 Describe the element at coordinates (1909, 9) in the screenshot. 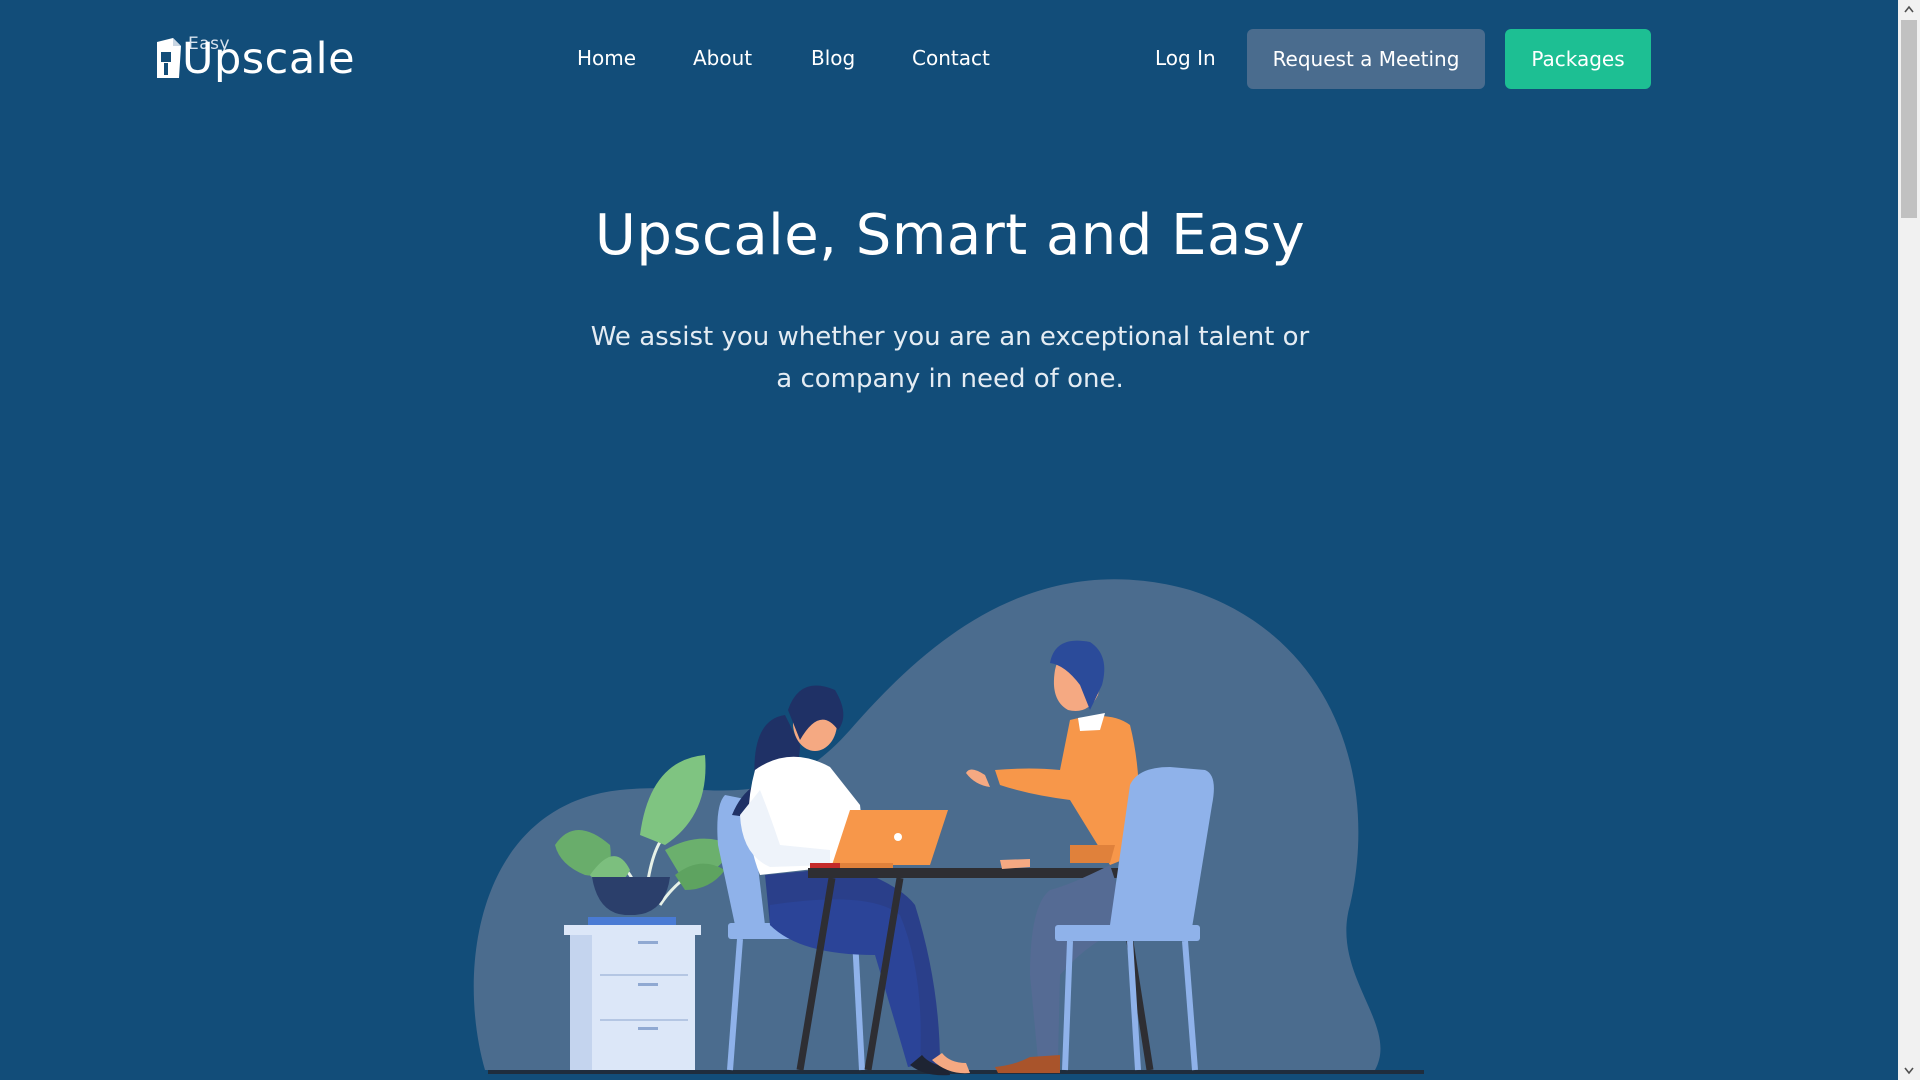

I see `arrow-up-icon` at that location.